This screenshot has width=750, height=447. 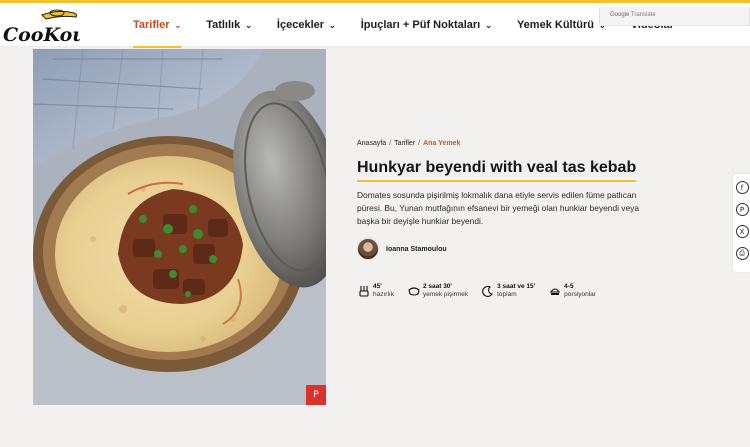 I want to click on stat-label: yemek pişirmek, so click(x=445, y=294).